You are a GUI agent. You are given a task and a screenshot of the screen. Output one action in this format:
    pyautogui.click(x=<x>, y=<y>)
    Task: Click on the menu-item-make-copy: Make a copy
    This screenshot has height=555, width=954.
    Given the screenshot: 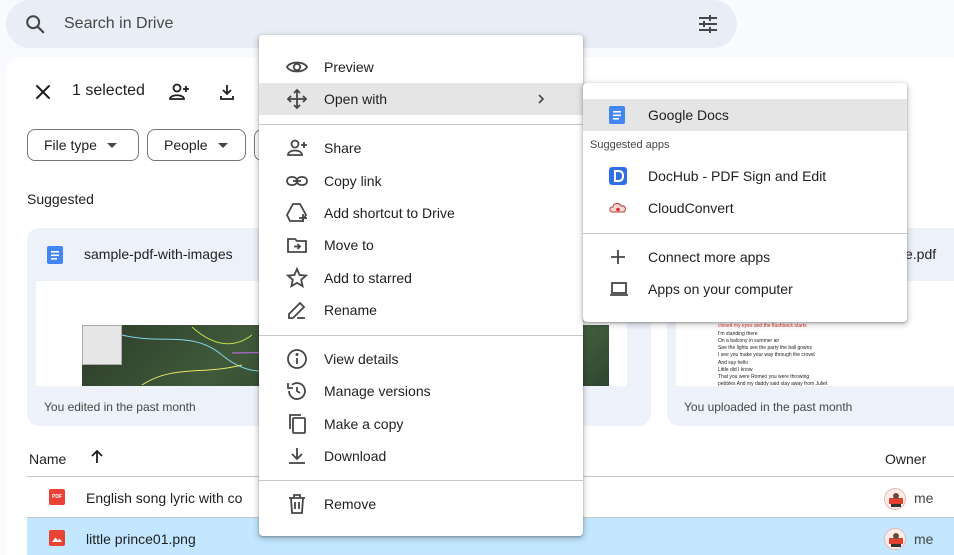 What is the action you would take?
    pyautogui.click(x=421, y=424)
    